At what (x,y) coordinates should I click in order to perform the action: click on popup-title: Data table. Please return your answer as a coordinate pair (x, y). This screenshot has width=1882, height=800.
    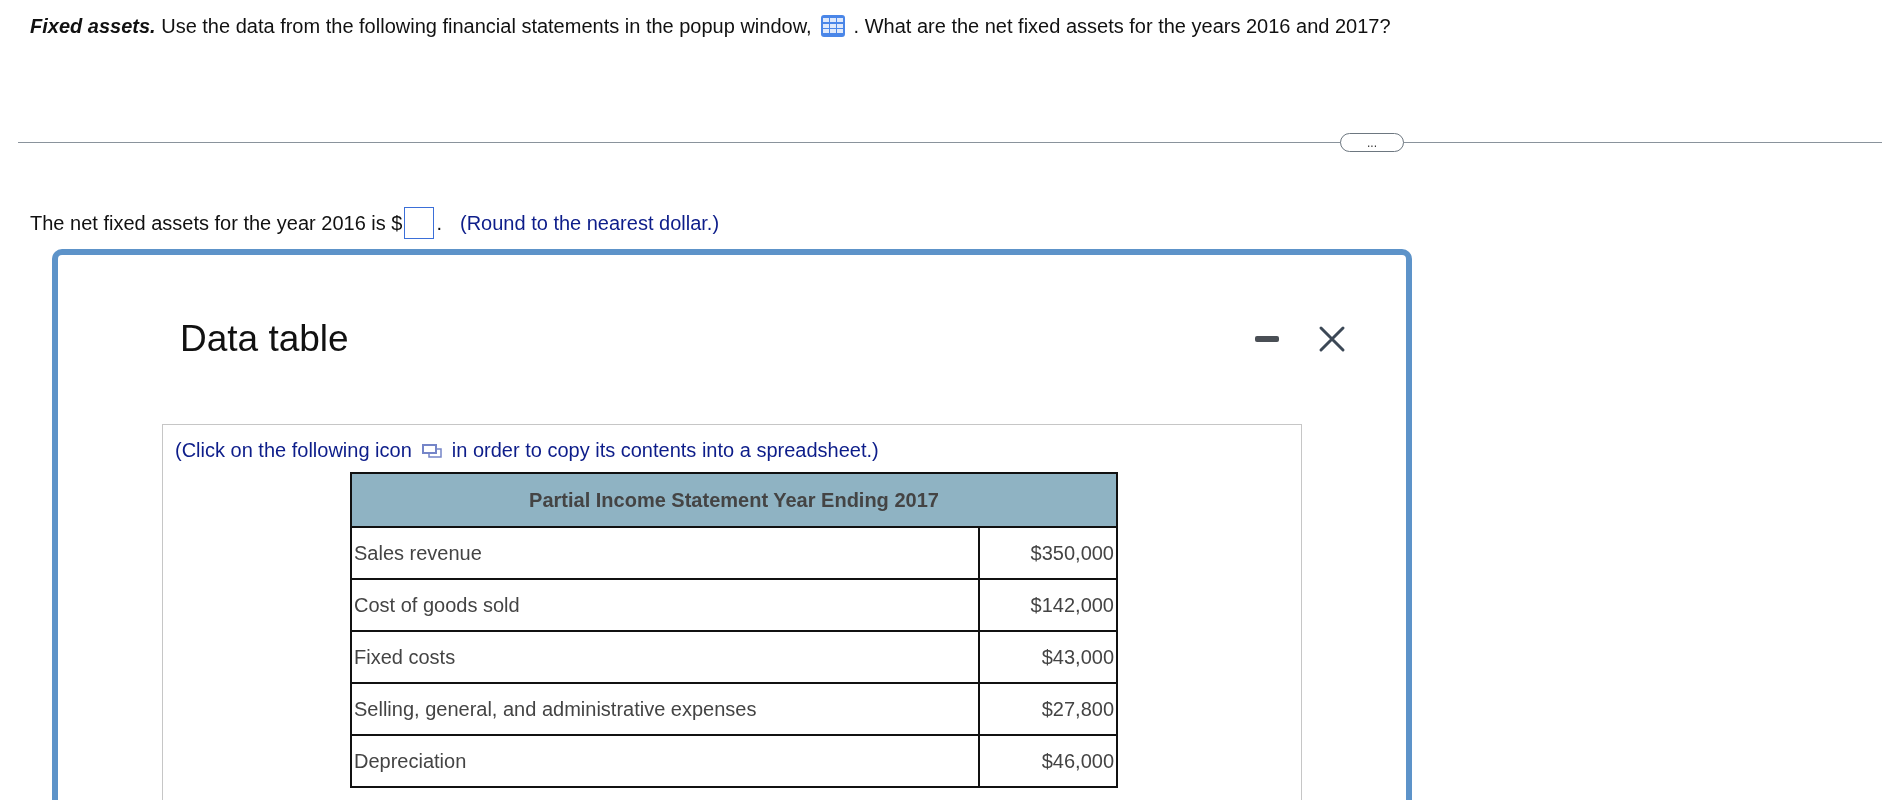
    Looking at the image, I should click on (264, 339).